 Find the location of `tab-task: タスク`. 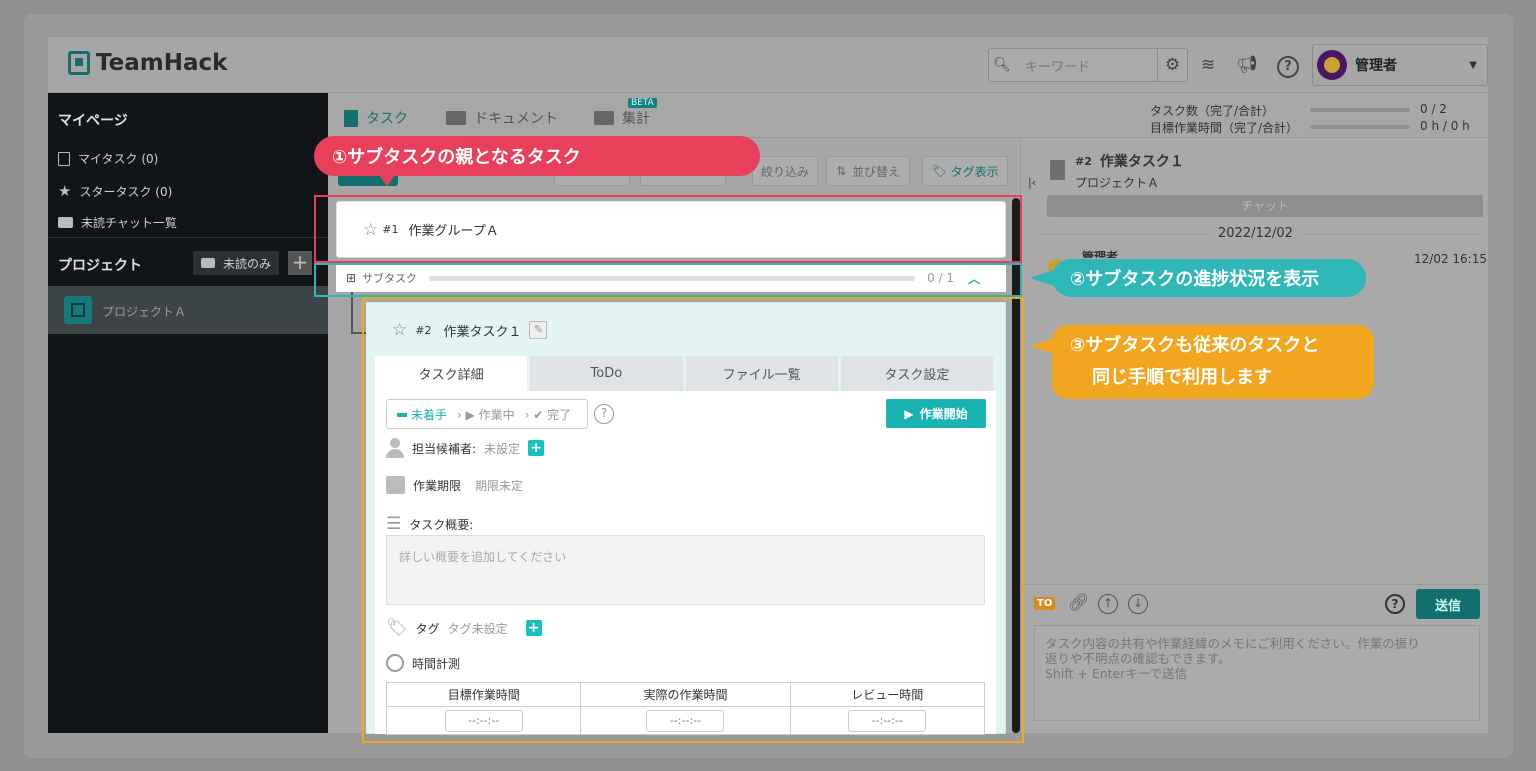

tab-task: タスク is located at coordinates (376, 118).